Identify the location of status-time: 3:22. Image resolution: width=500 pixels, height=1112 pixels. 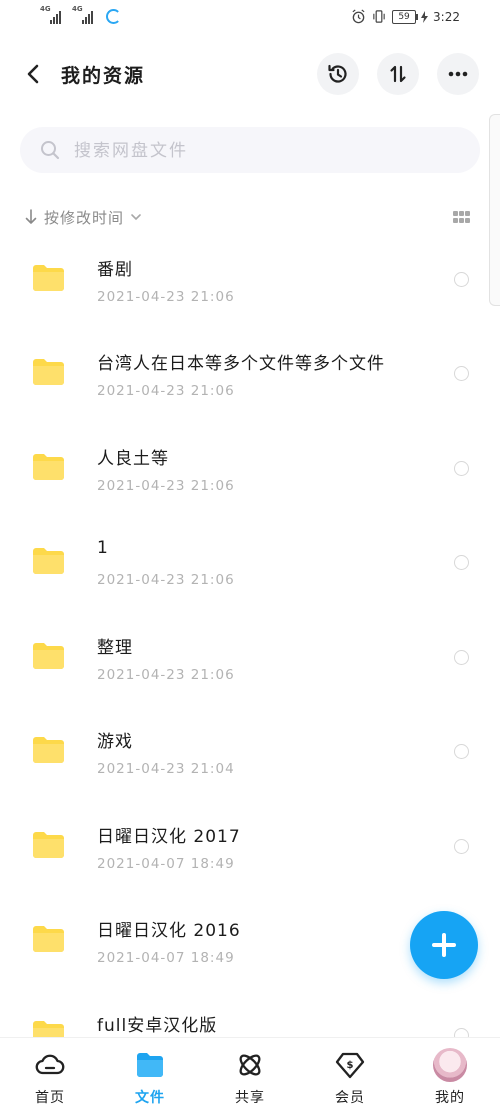
(446, 16).